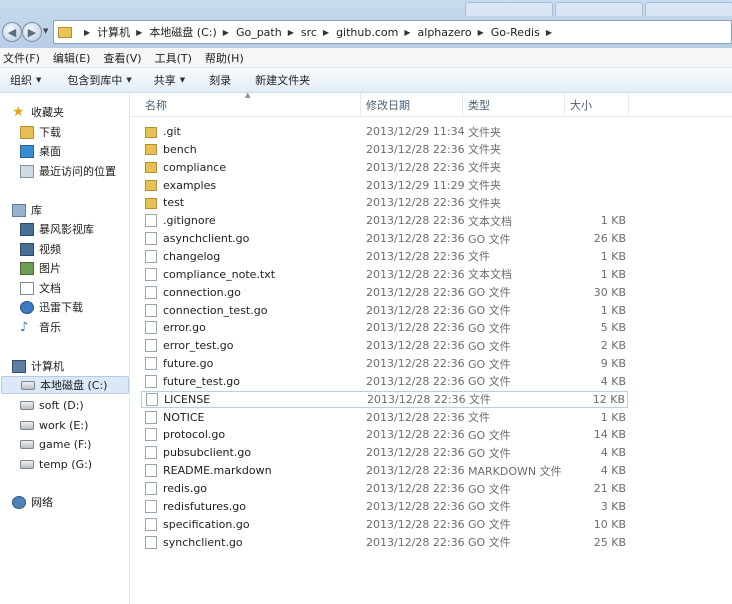 The image size is (732, 604). What do you see at coordinates (384, 506) in the screenshot?
I see `file-row: redisfutures.go 2013/12/28 22:36 GO 文件 3 KB` at bounding box center [384, 506].